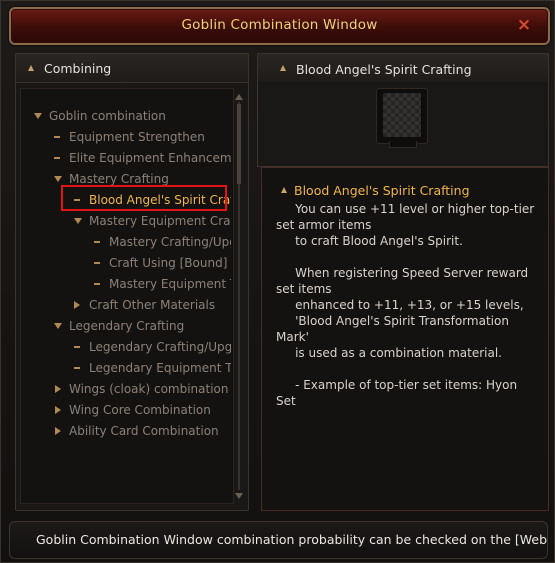 The image size is (555, 563). What do you see at coordinates (160, 285) in the screenshot?
I see `tree-item-mastery-equipment-transfer: Mastery Equipment T` at bounding box center [160, 285].